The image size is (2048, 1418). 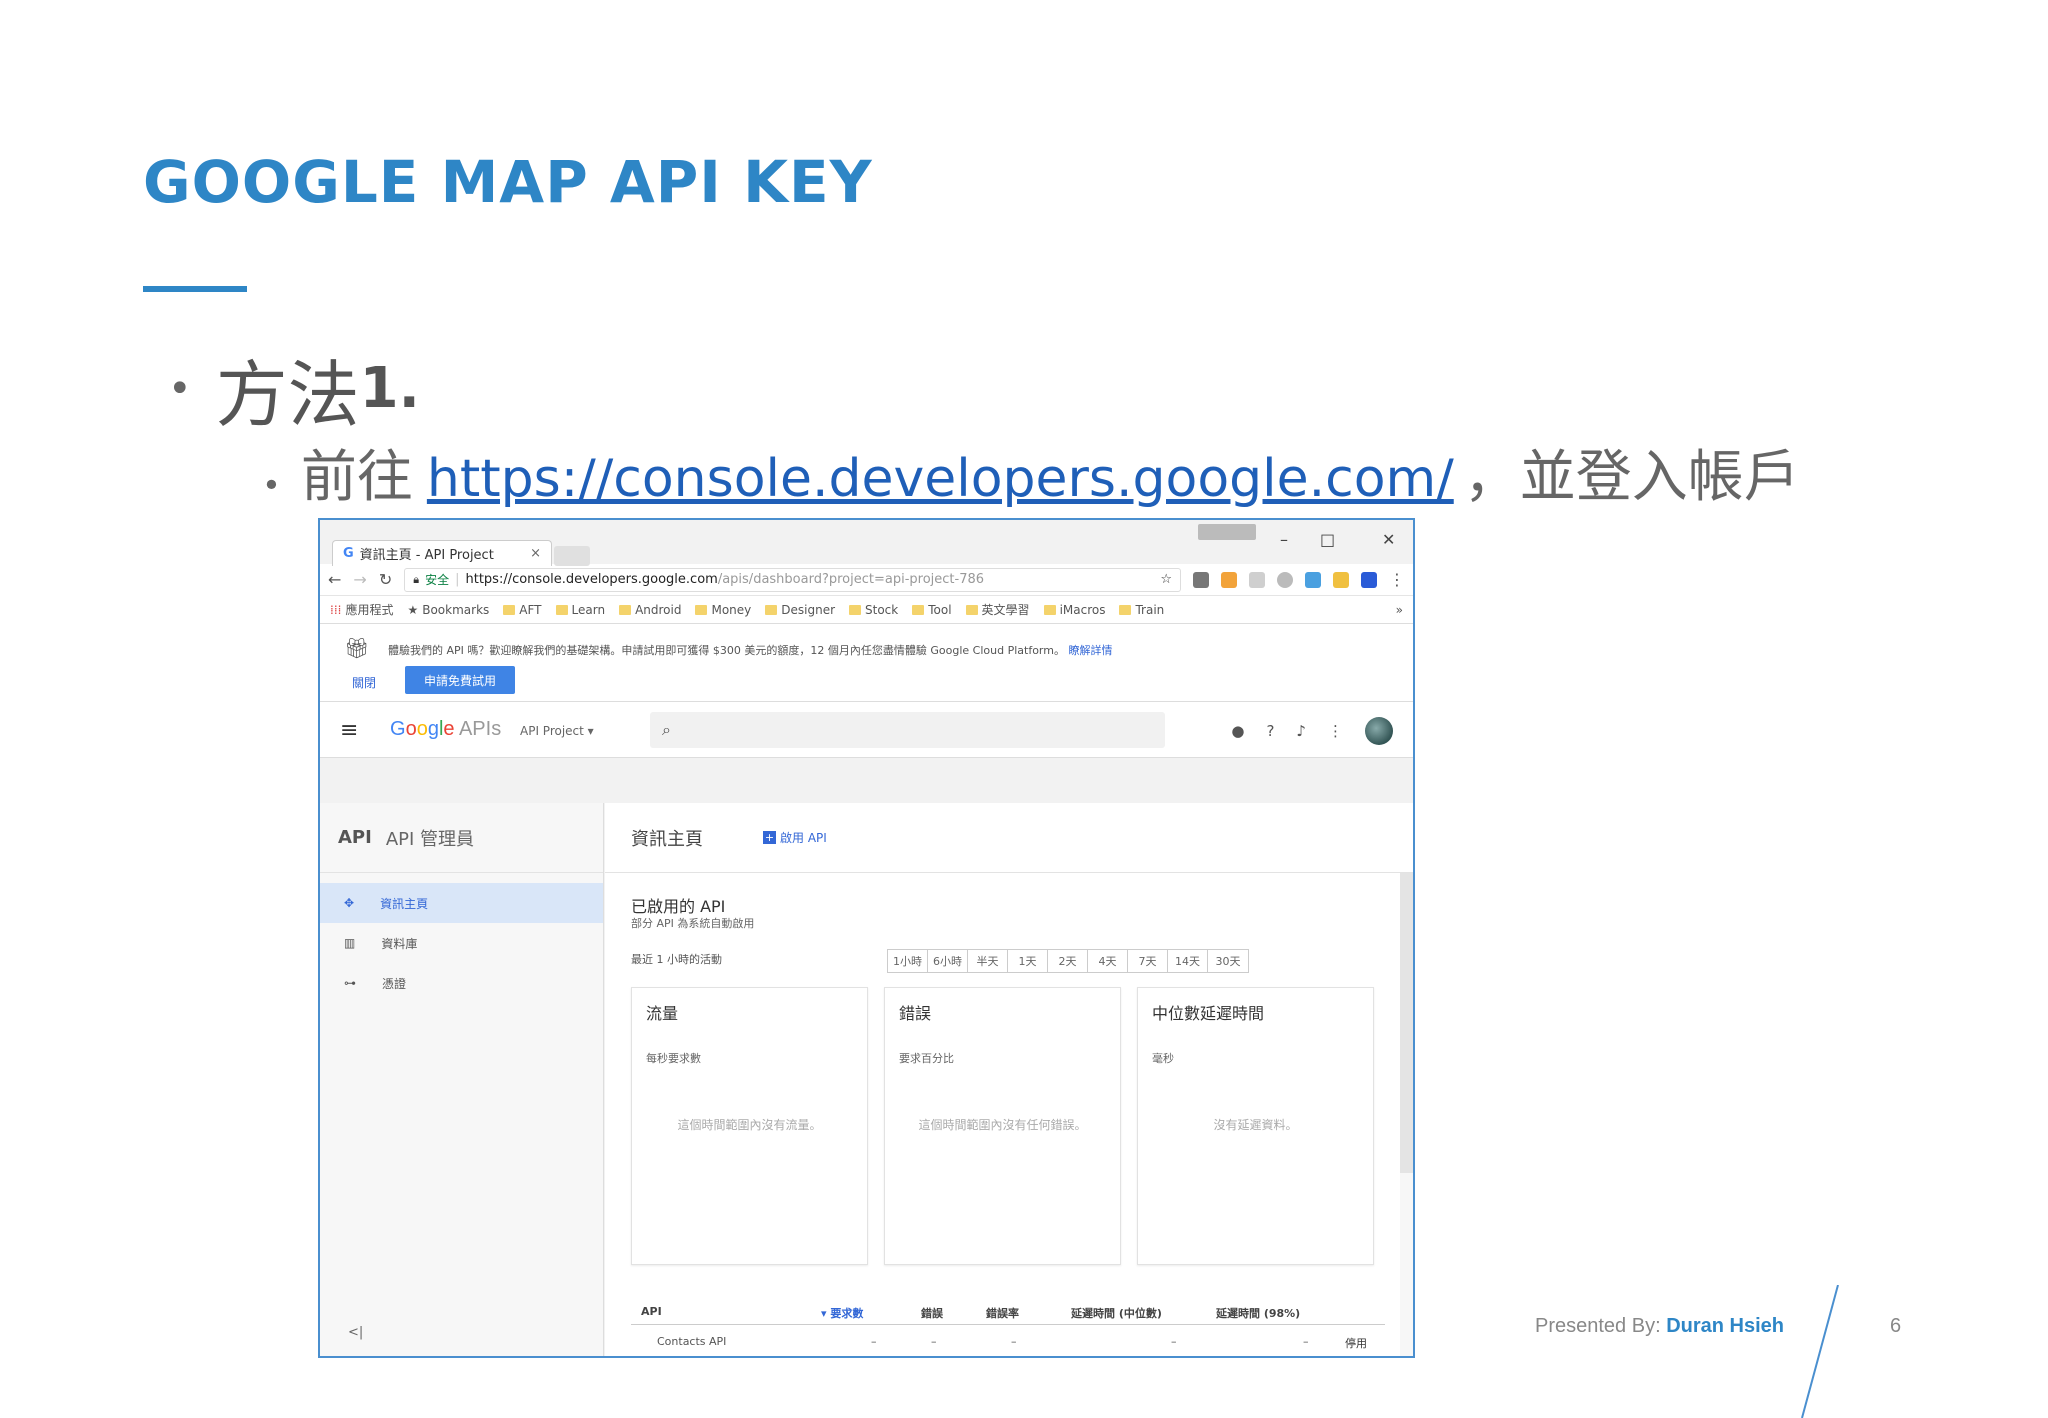 I want to click on recent-activity-label: 最近 1 小時的活動, so click(x=676, y=959).